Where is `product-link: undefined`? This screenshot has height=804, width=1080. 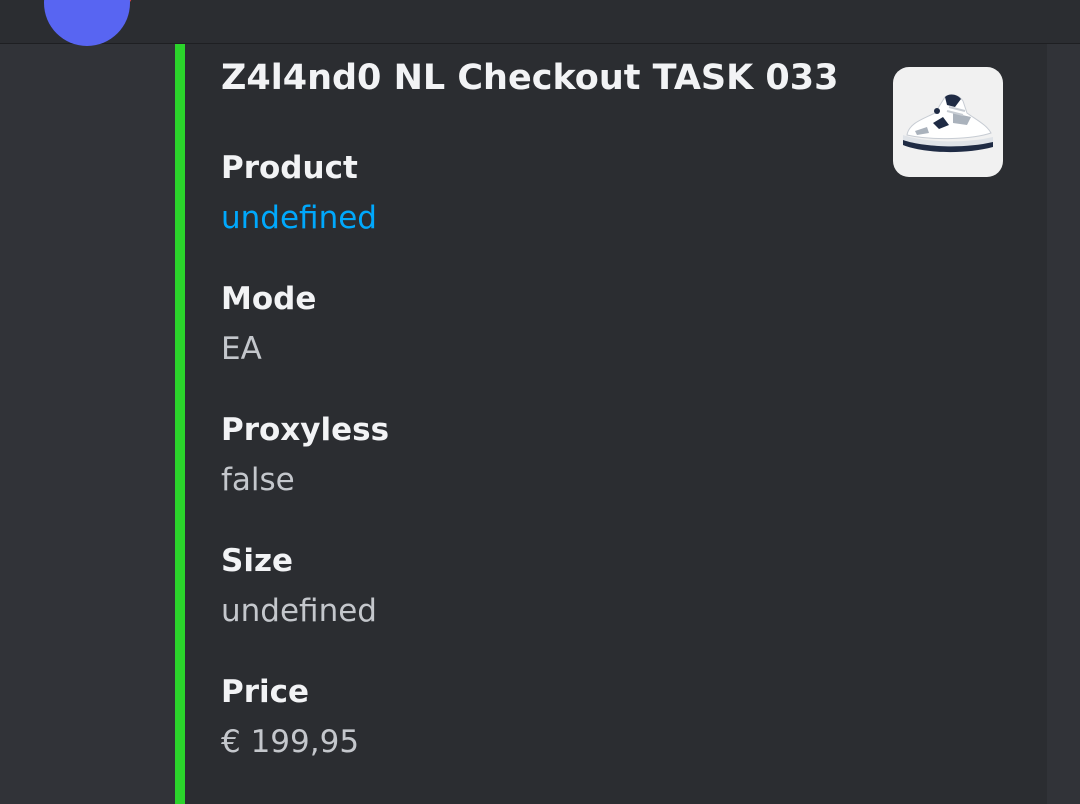 product-link: undefined is located at coordinates (305, 218).